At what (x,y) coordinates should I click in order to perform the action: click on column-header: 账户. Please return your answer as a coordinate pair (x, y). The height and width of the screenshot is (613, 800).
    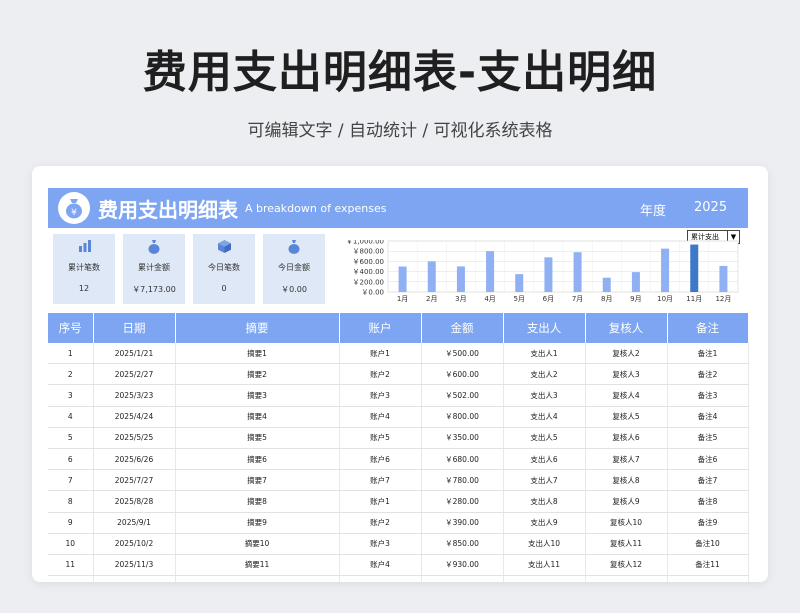
    Looking at the image, I should click on (380, 328).